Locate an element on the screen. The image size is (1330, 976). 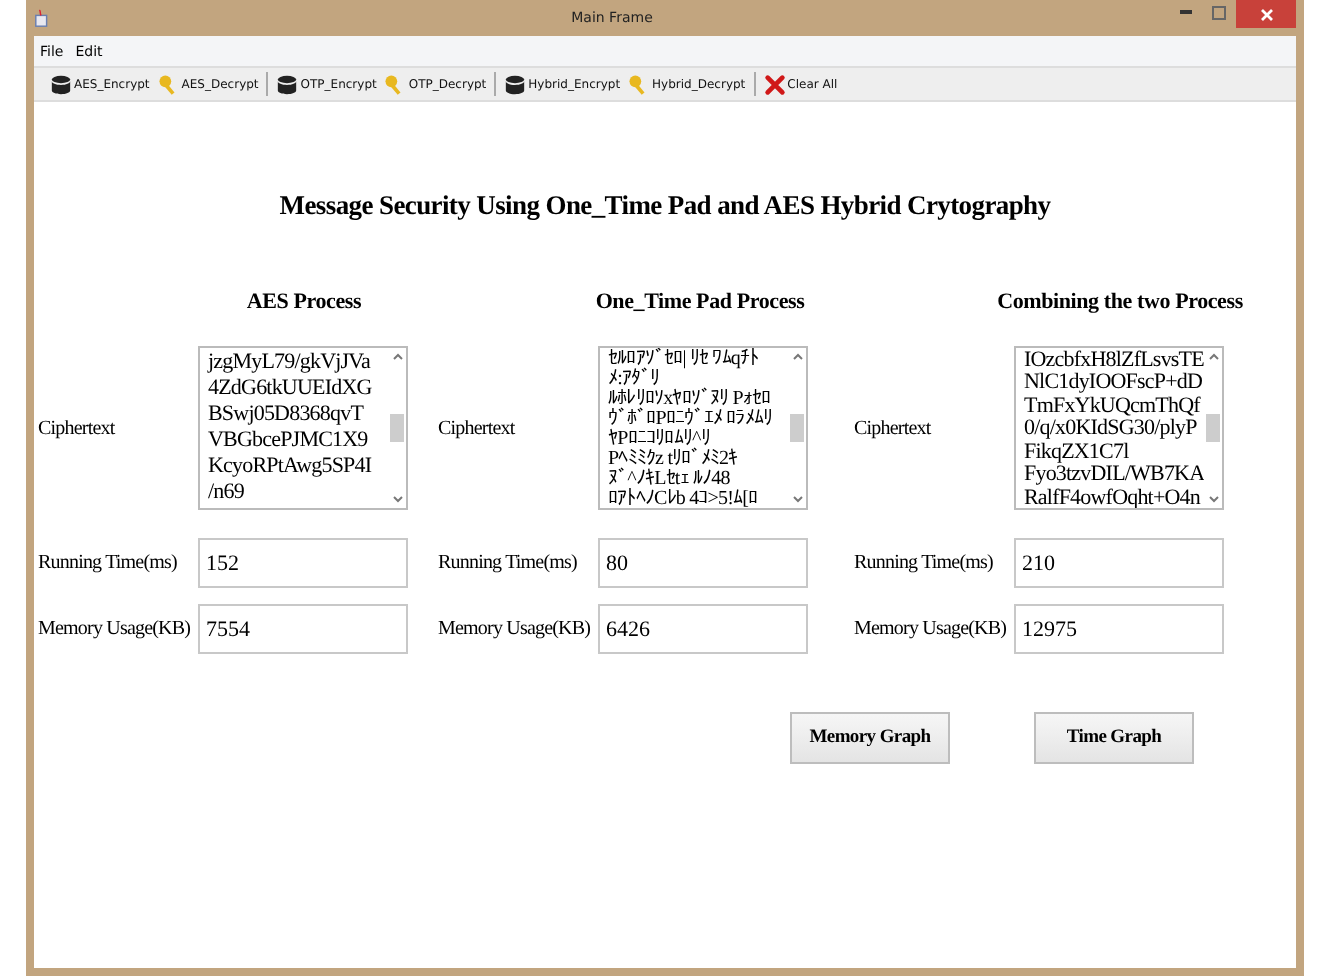
running-time-field: 80 is located at coordinates (703, 563).